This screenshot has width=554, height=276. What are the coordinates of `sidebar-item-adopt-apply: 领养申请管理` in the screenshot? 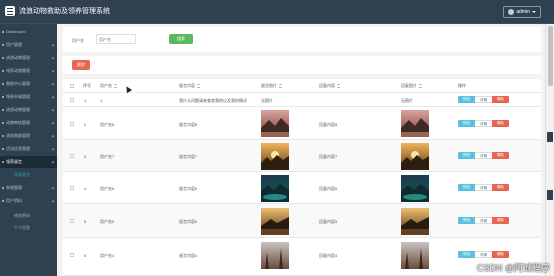 It's located at (28, 97).